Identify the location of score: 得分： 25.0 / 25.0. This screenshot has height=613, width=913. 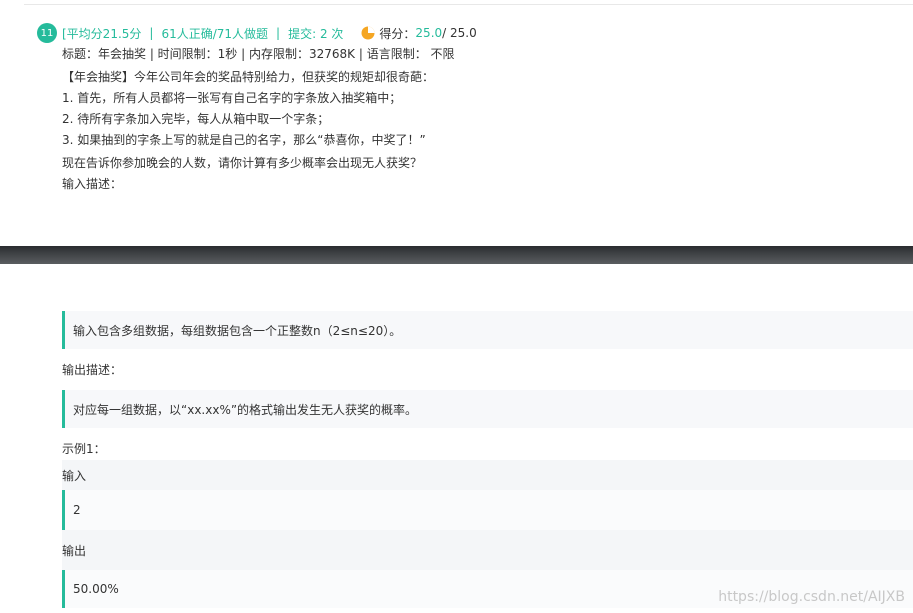
(419, 33).